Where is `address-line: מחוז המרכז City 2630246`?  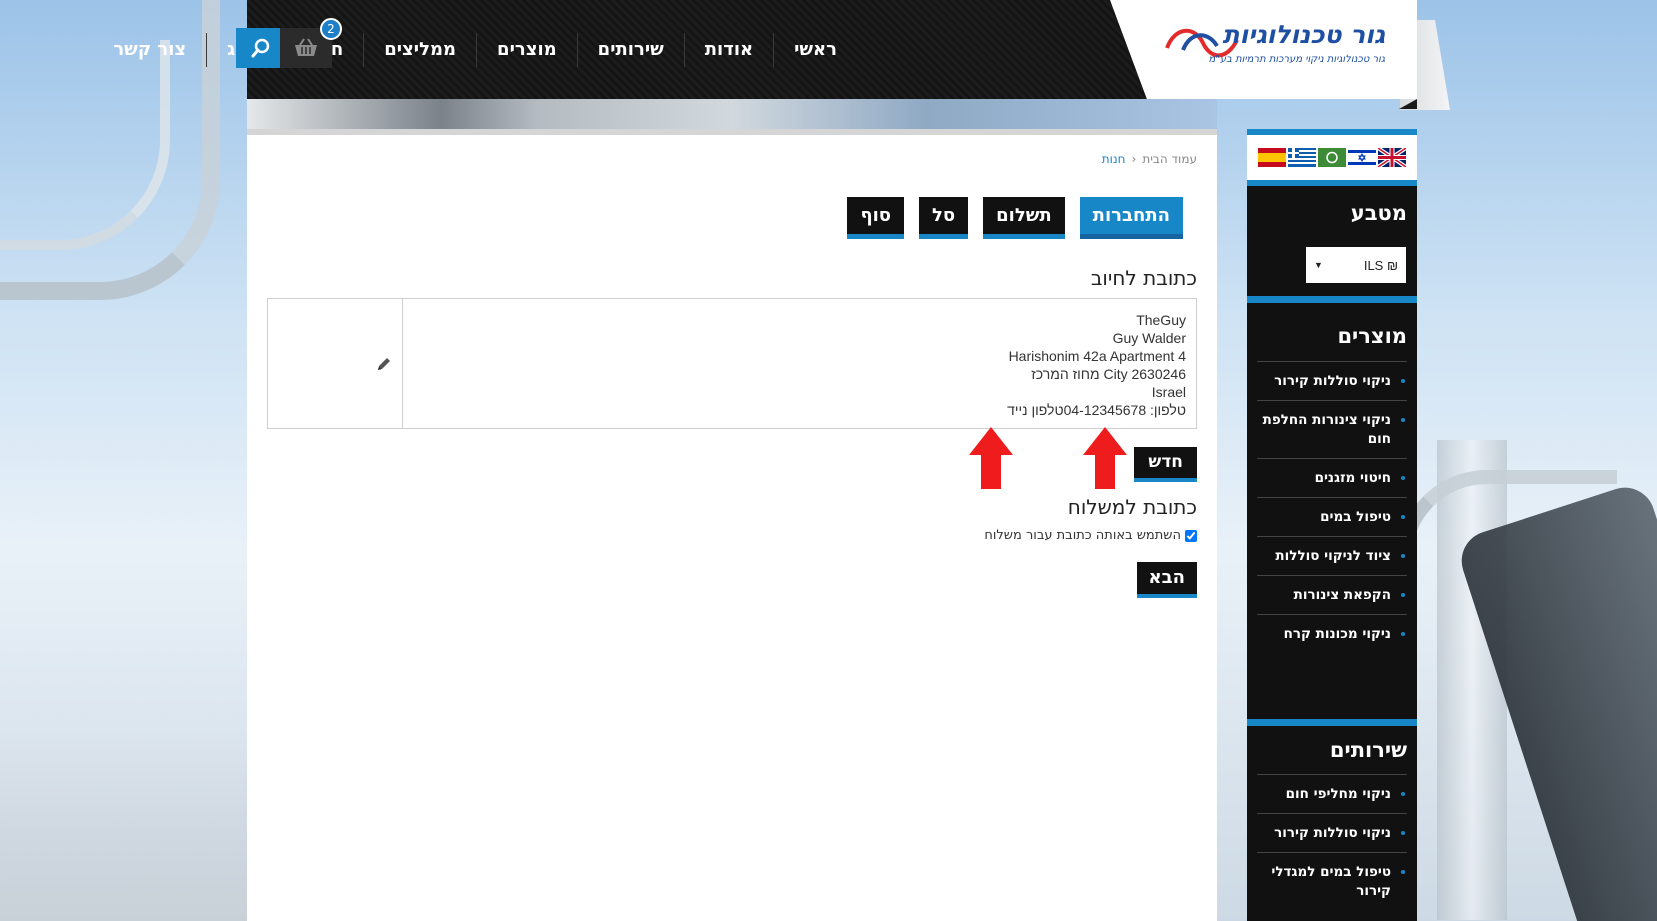 address-line: מחוז המרכז City 2630246 is located at coordinates (1108, 374).